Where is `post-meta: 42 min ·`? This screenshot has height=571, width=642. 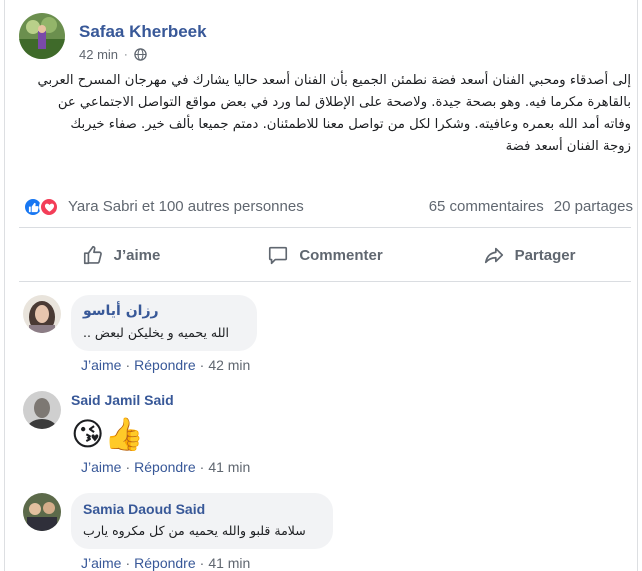 post-meta: 42 min · is located at coordinates (113, 54).